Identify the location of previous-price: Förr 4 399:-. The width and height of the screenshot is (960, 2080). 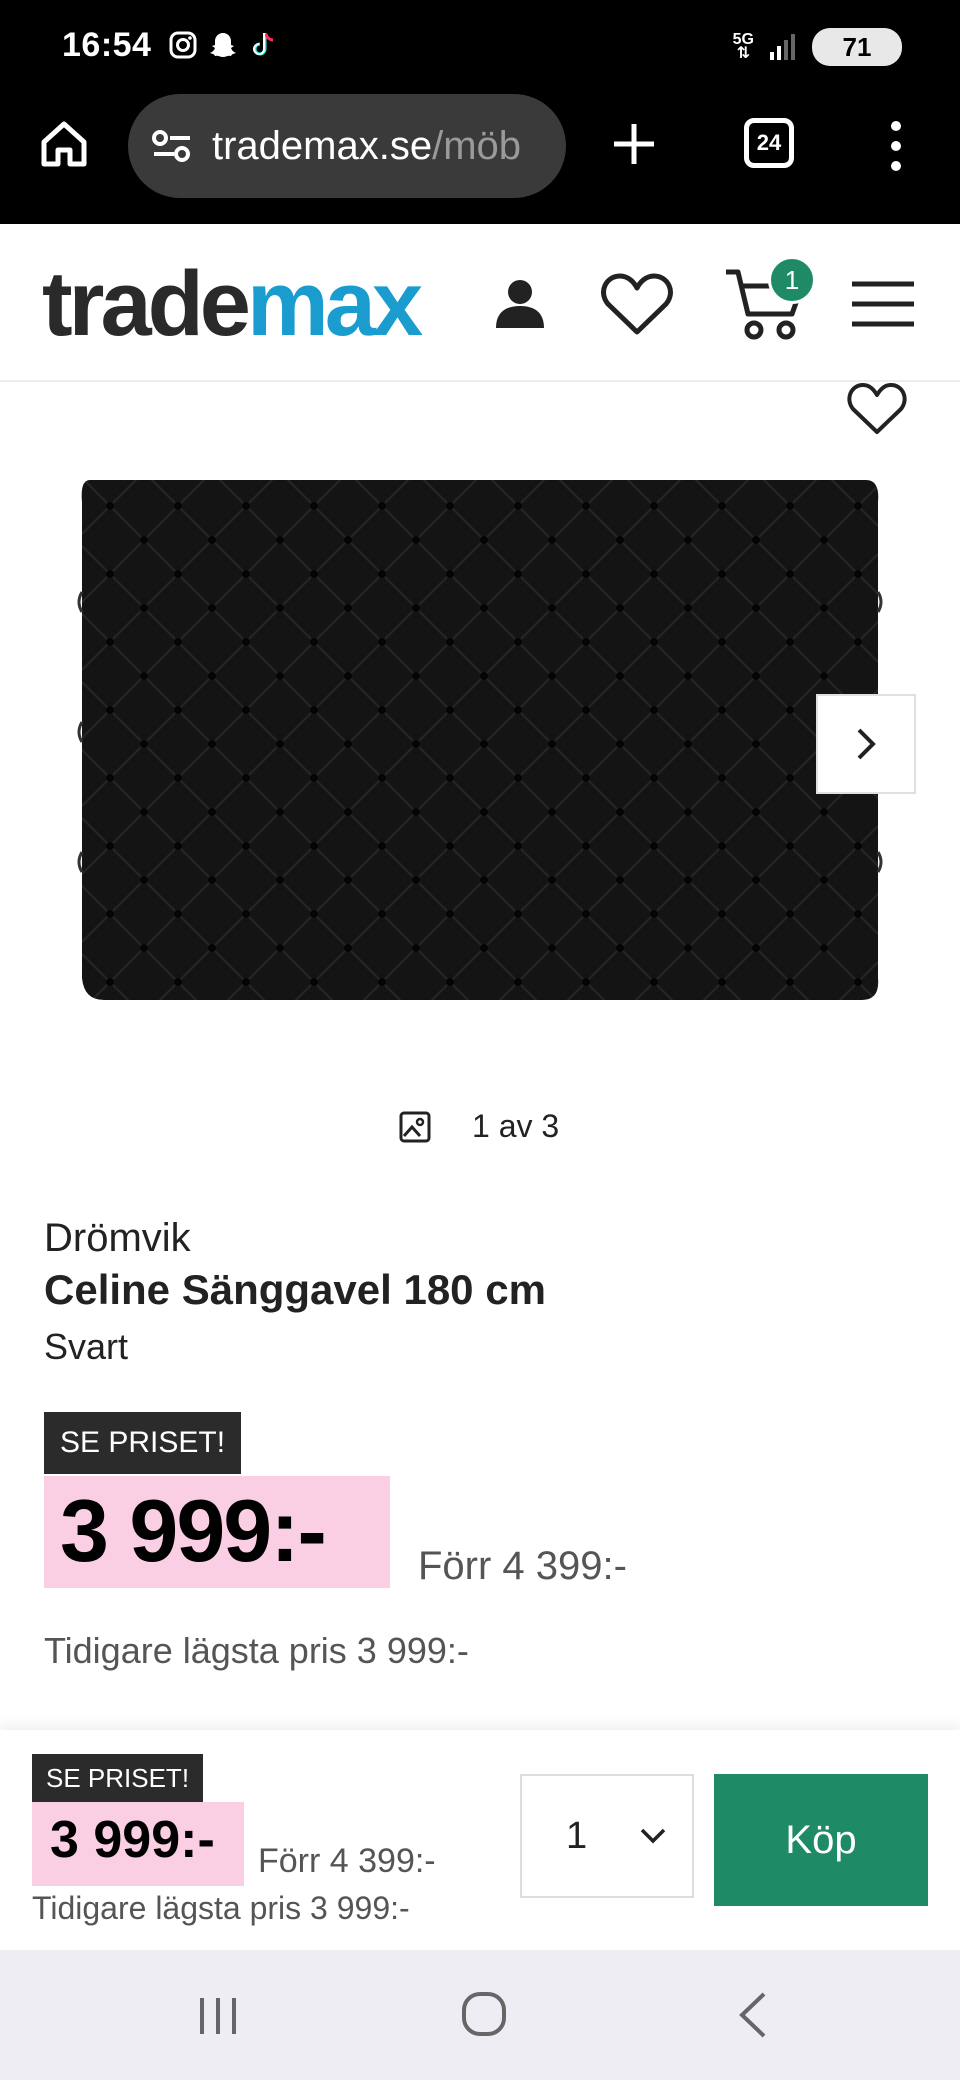
(522, 1566).